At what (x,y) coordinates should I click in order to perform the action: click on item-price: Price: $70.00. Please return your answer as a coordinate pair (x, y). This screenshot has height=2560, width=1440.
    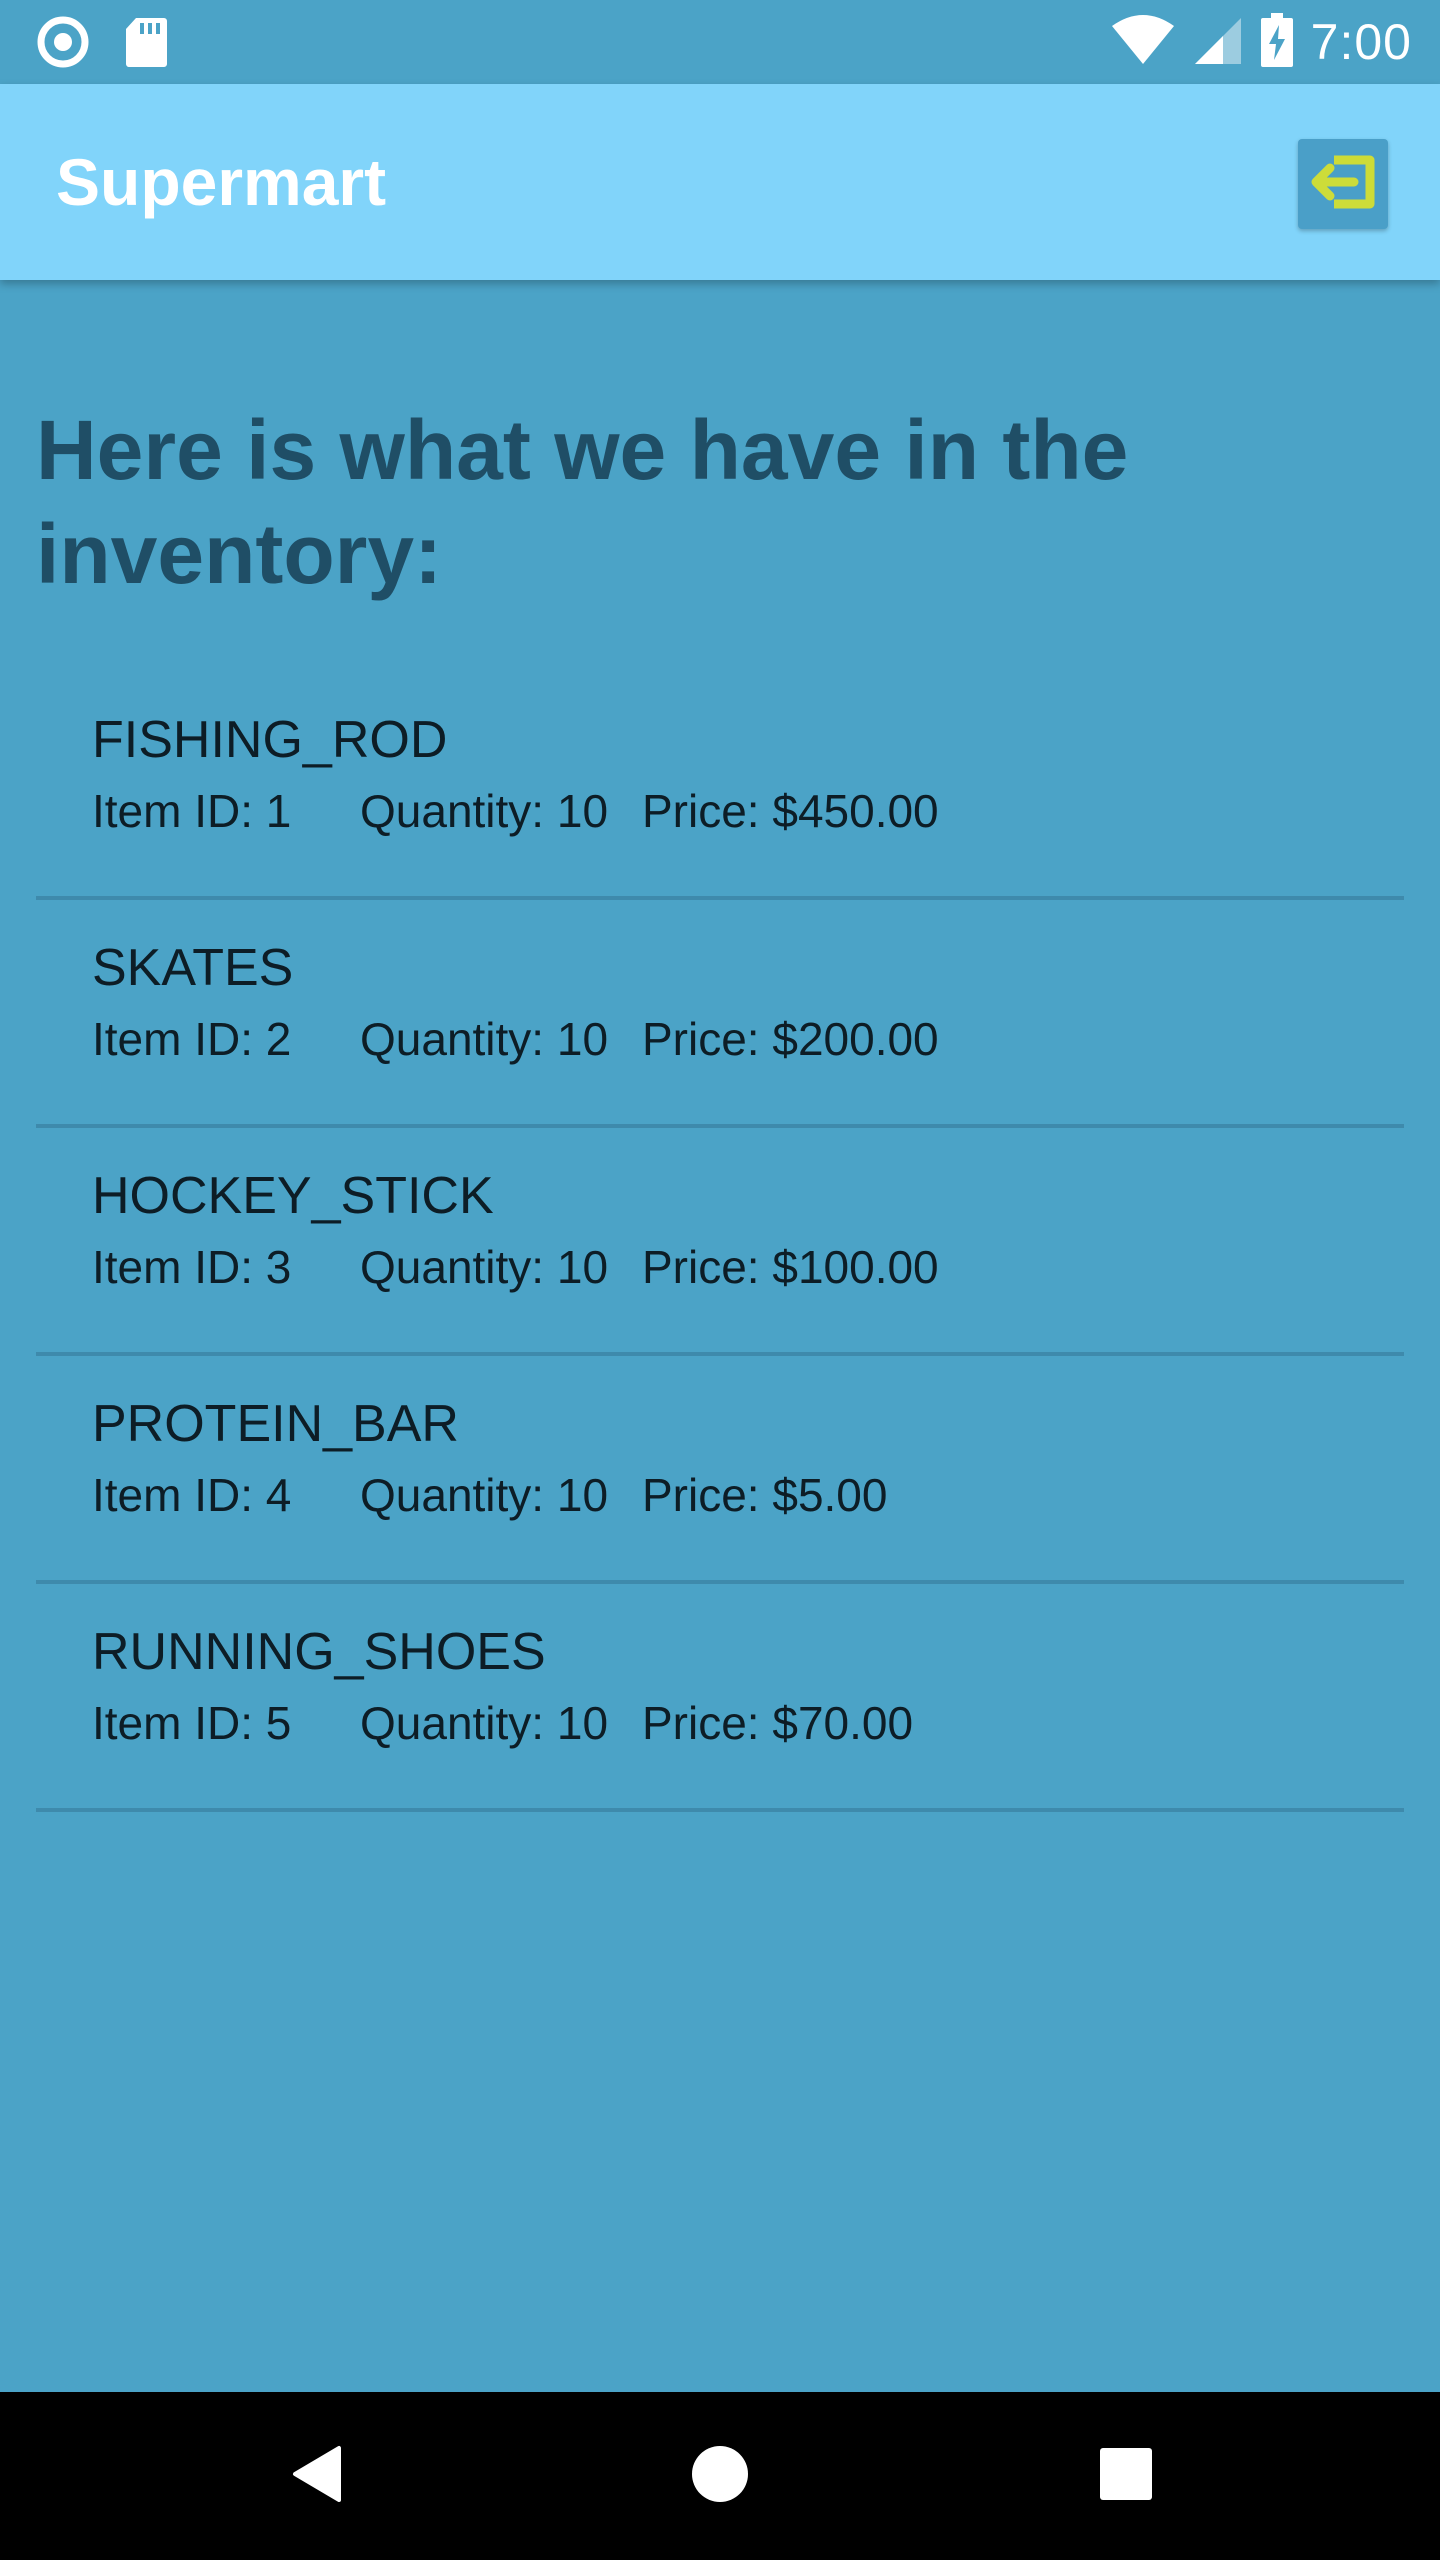
    Looking at the image, I should click on (778, 1723).